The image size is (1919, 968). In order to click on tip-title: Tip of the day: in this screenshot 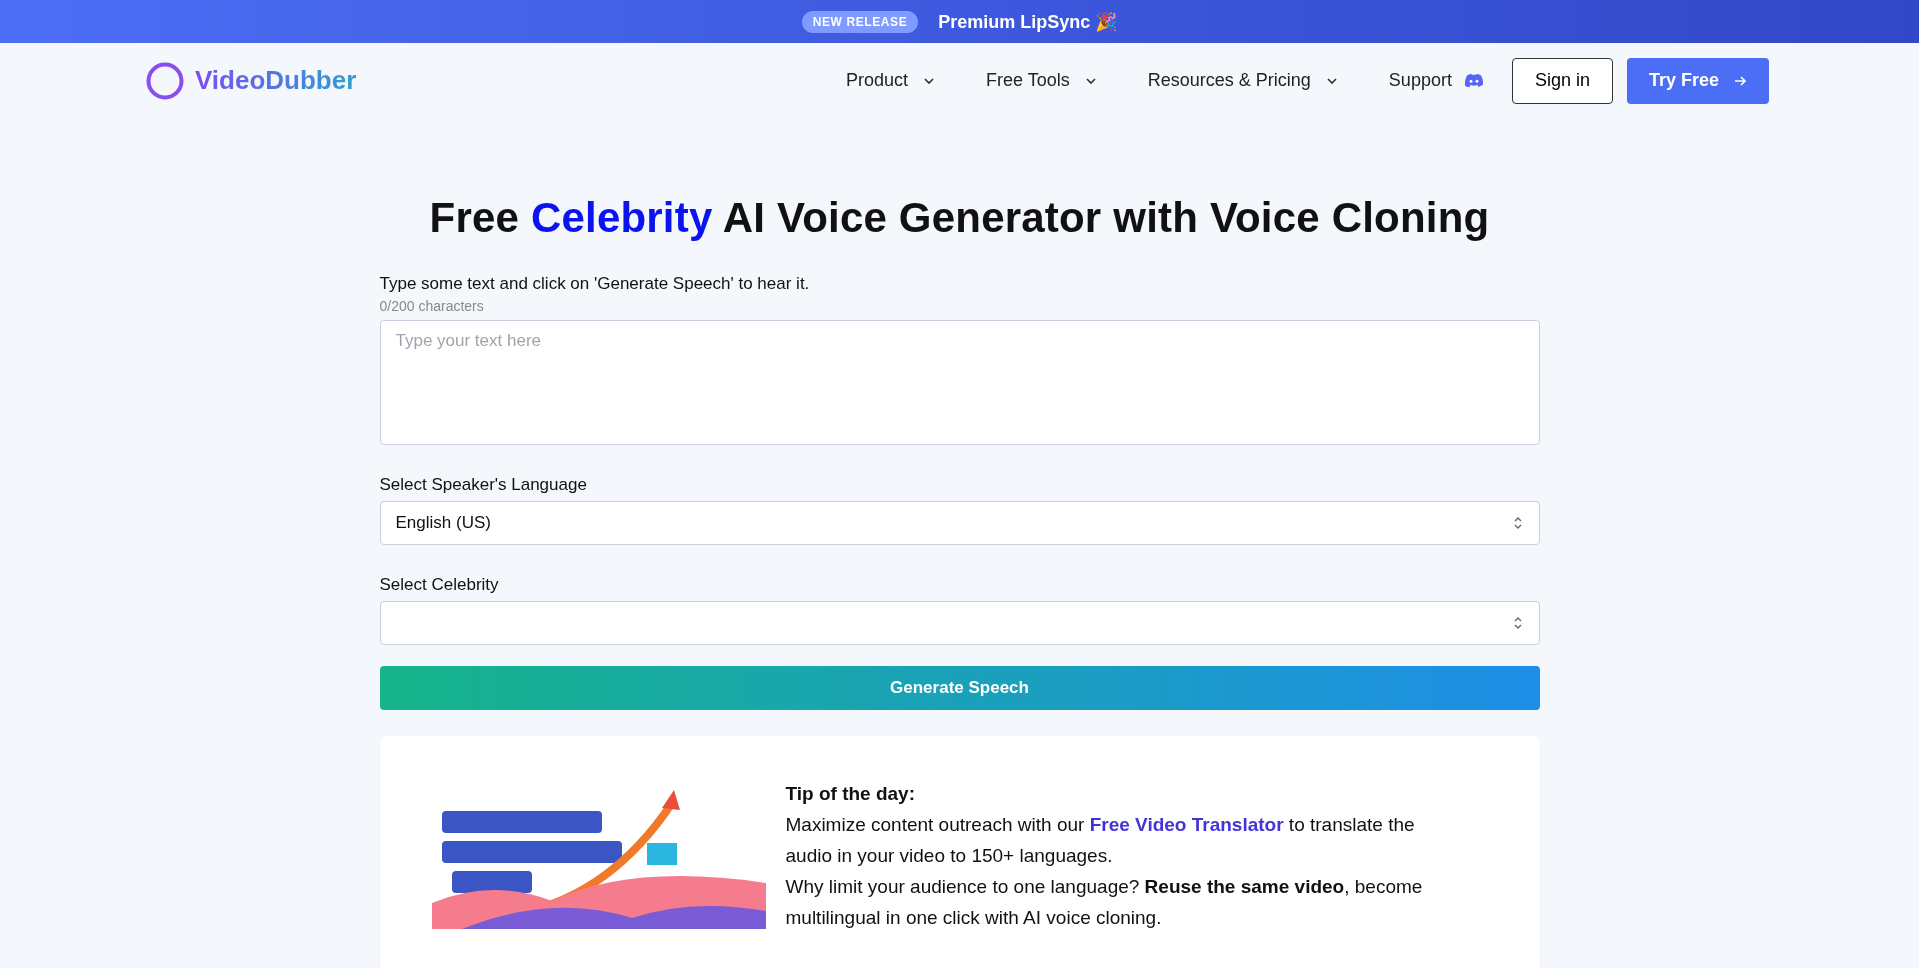, I will do `click(850, 794)`.